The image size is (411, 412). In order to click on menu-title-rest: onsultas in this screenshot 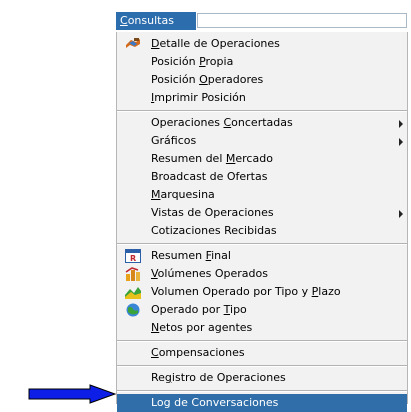, I will do `click(150, 20)`.